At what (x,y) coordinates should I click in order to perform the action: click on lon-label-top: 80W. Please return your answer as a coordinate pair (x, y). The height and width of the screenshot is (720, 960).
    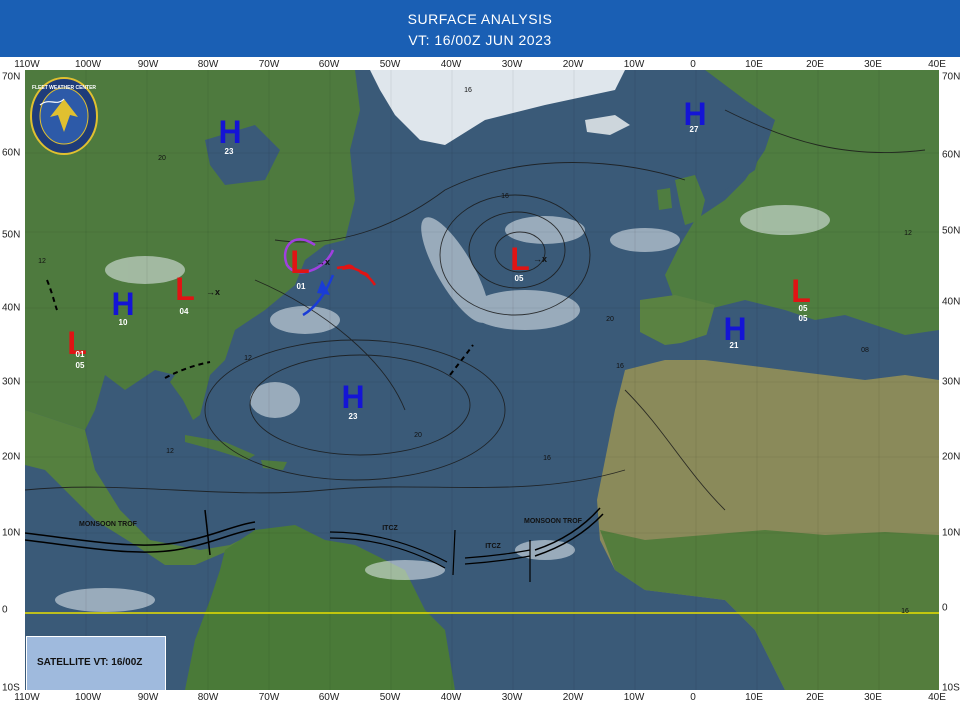
    Looking at the image, I should click on (208, 64).